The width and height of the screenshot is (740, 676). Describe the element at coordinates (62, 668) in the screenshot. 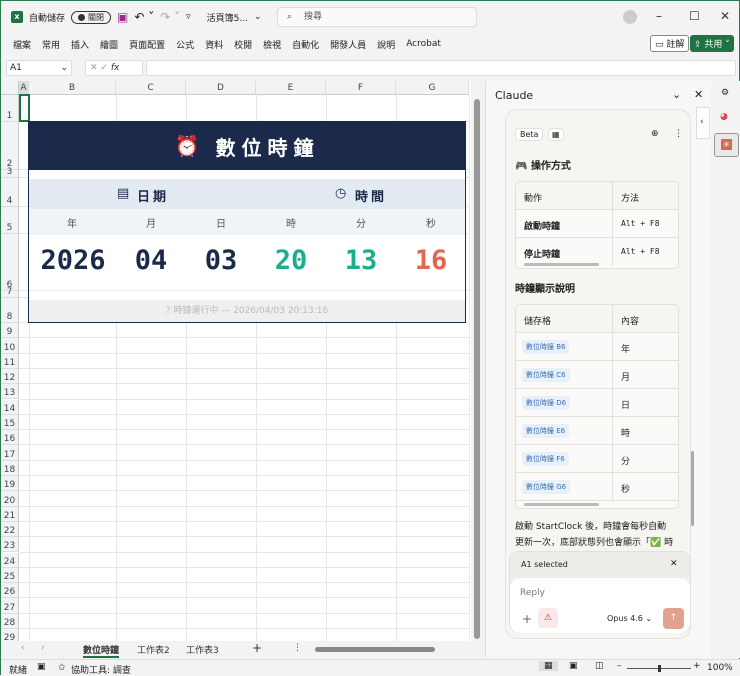

I see `accessibility-icon: ✩` at that location.